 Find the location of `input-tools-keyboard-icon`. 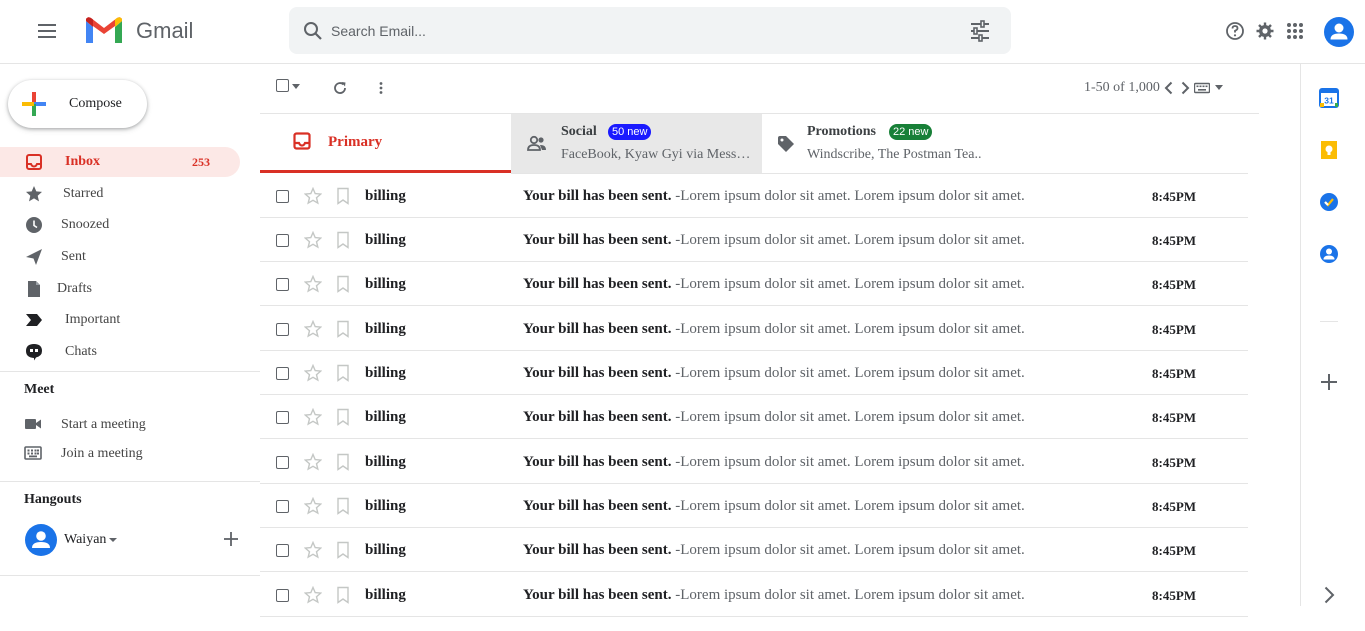

input-tools-keyboard-icon is located at coordinates (1202, 88).